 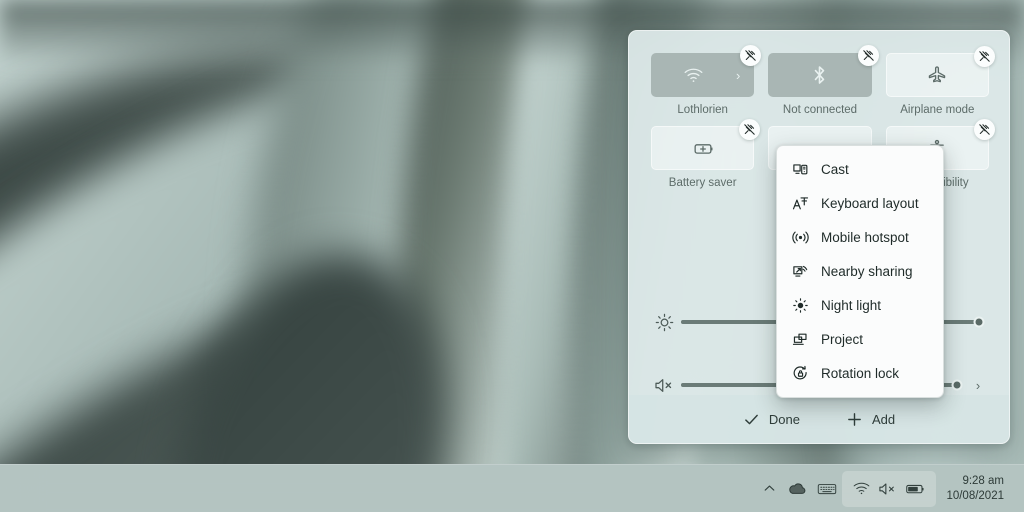 I want to click on quick-tile-wifi: › Lothlorien, so click(x=706, y=80).